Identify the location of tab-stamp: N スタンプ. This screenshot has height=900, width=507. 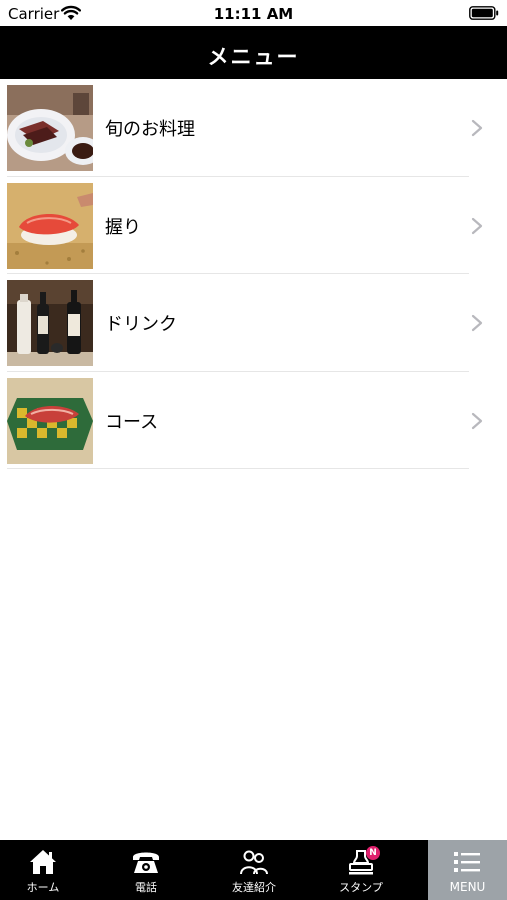
(361, 870).